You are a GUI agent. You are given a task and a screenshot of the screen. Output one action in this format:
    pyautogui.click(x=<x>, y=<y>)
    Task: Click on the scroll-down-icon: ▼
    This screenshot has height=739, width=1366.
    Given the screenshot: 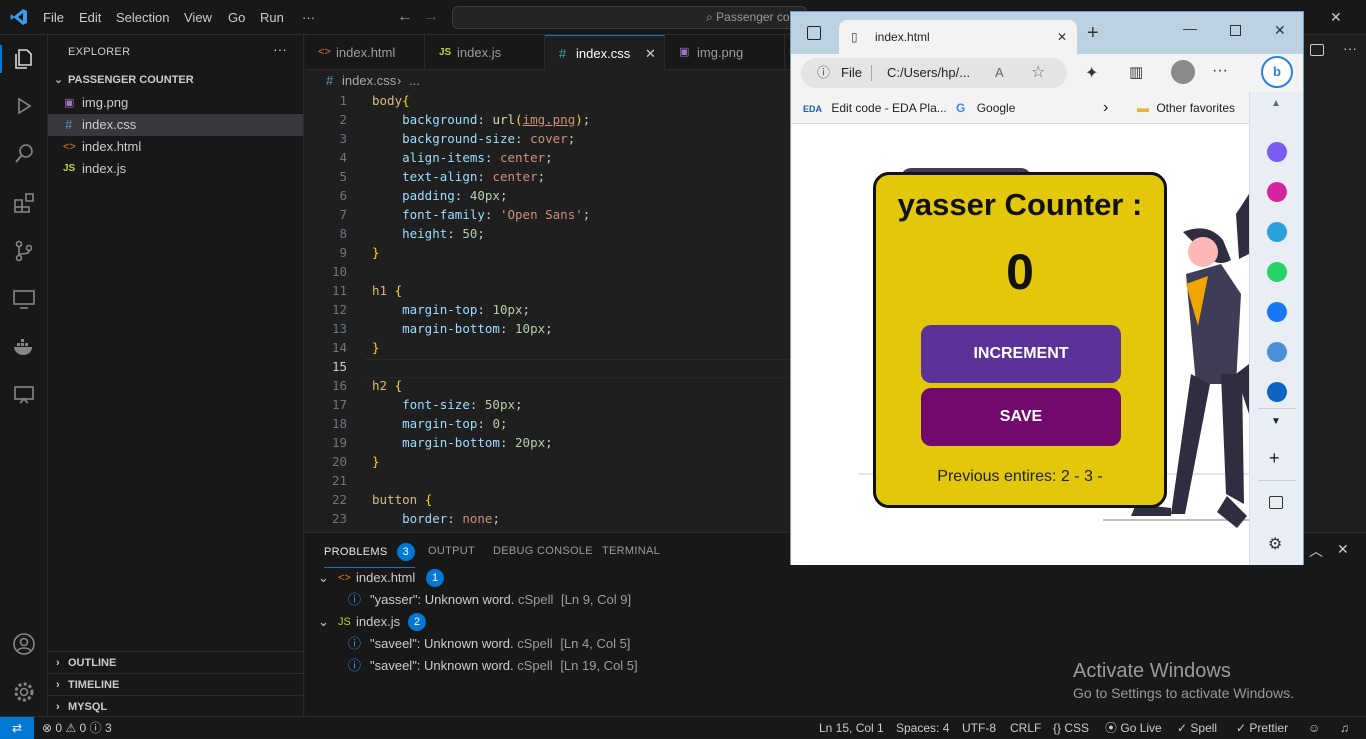 What is the action you would take?
    pyautogui.click(x=1276, y=421)
    